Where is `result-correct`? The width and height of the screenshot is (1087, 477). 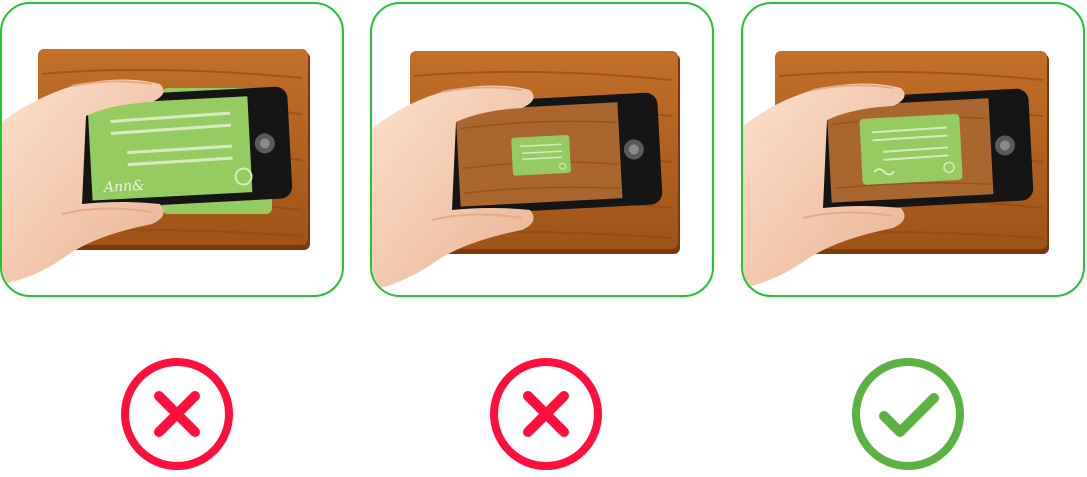 result-correct is located at coordinates (908, 414).